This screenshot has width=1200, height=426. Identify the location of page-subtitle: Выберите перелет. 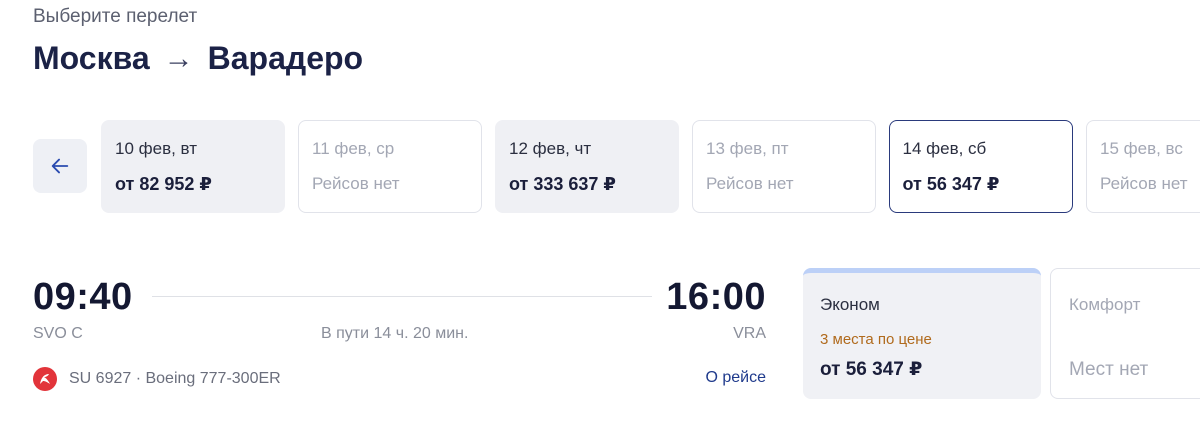
(115, 16).